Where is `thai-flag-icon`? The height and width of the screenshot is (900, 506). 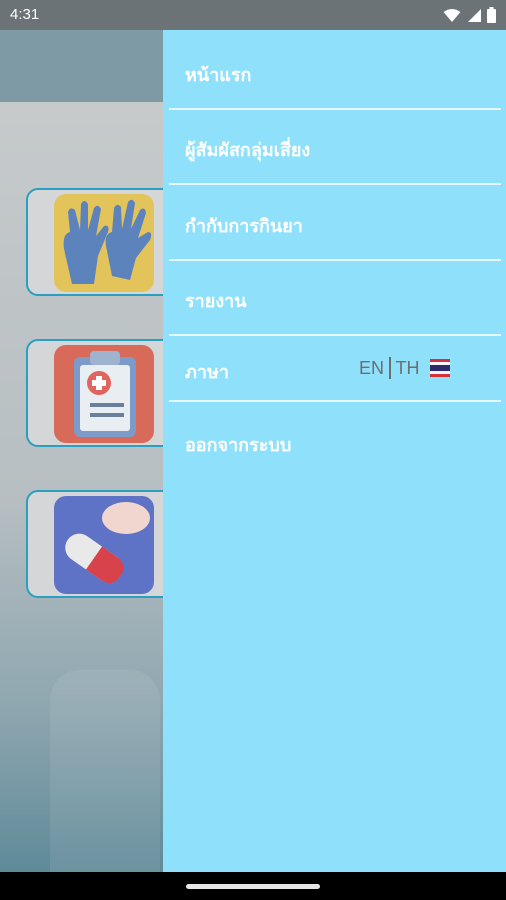
thai-flag-icon is located at coordinates (439, 368).